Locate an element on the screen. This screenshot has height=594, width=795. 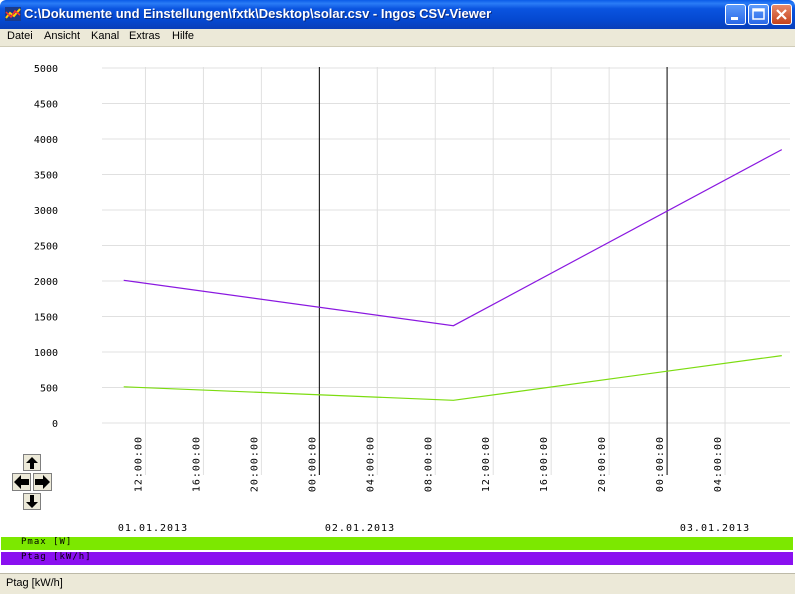
menu-ansicht: Ansicht is located at coordinates (62, 36).